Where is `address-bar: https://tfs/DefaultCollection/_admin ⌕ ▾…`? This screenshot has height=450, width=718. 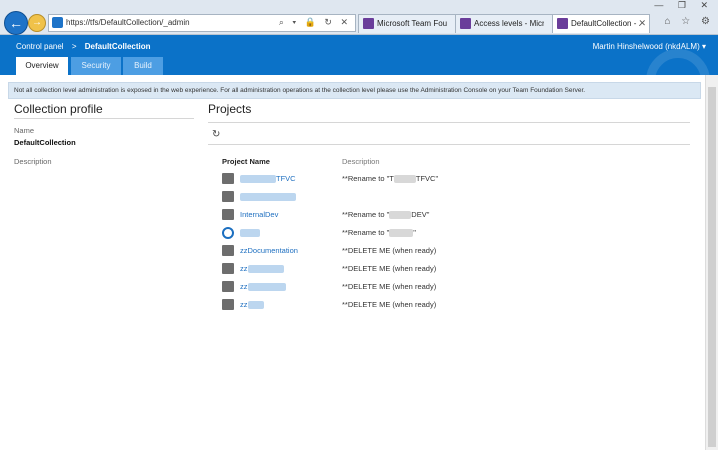 address-bar: https://tfs/DefaultCollection/_admin ⌕ ▾… is located at coordinates (202, 23).